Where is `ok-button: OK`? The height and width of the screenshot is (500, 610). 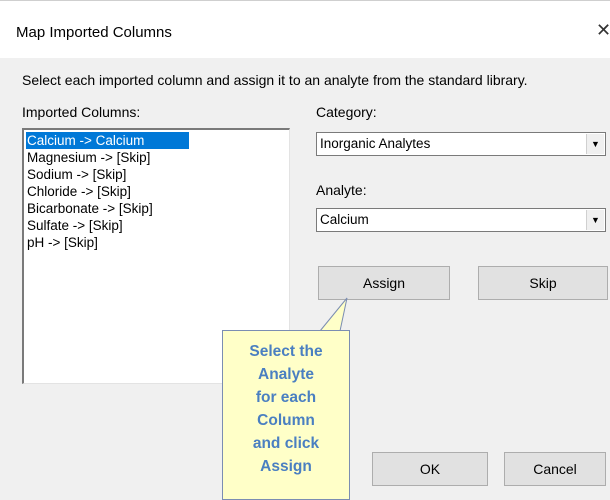 ok-button: OK is located at coordinates (430, 469).